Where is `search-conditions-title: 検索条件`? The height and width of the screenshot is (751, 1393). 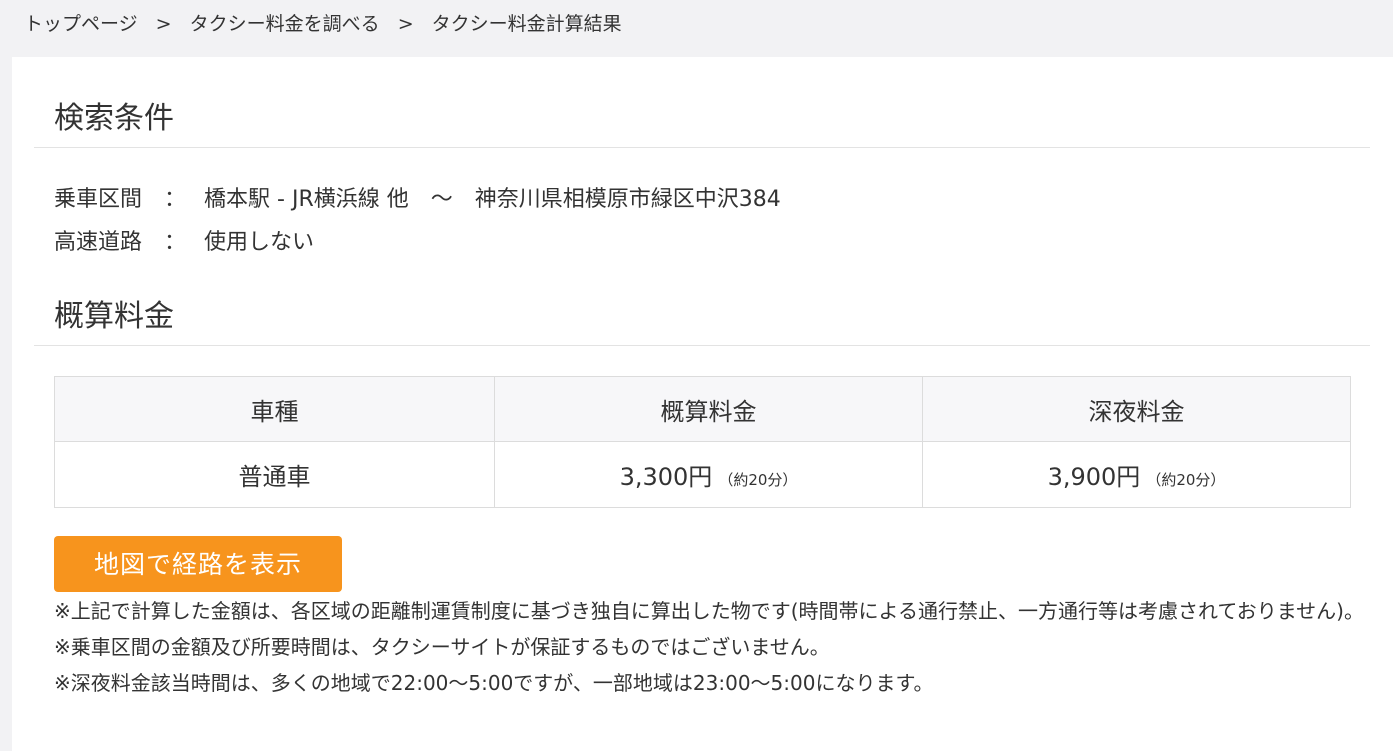 search-conditions-title: 検索条件 is located at coordinates (114, 118).